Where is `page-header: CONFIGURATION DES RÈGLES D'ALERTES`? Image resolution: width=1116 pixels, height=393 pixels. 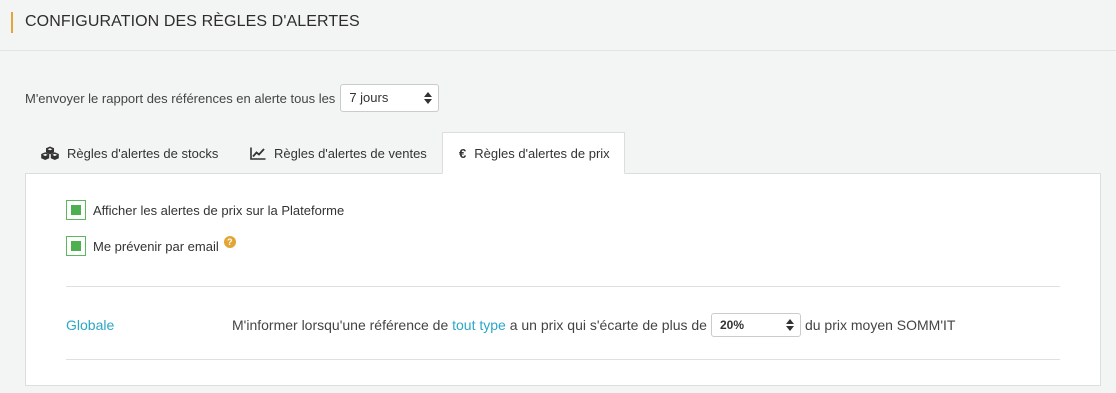 page-header: CONFIGURATION DES RÈGLES D'ALERTES is located at coordinates (558, 25).